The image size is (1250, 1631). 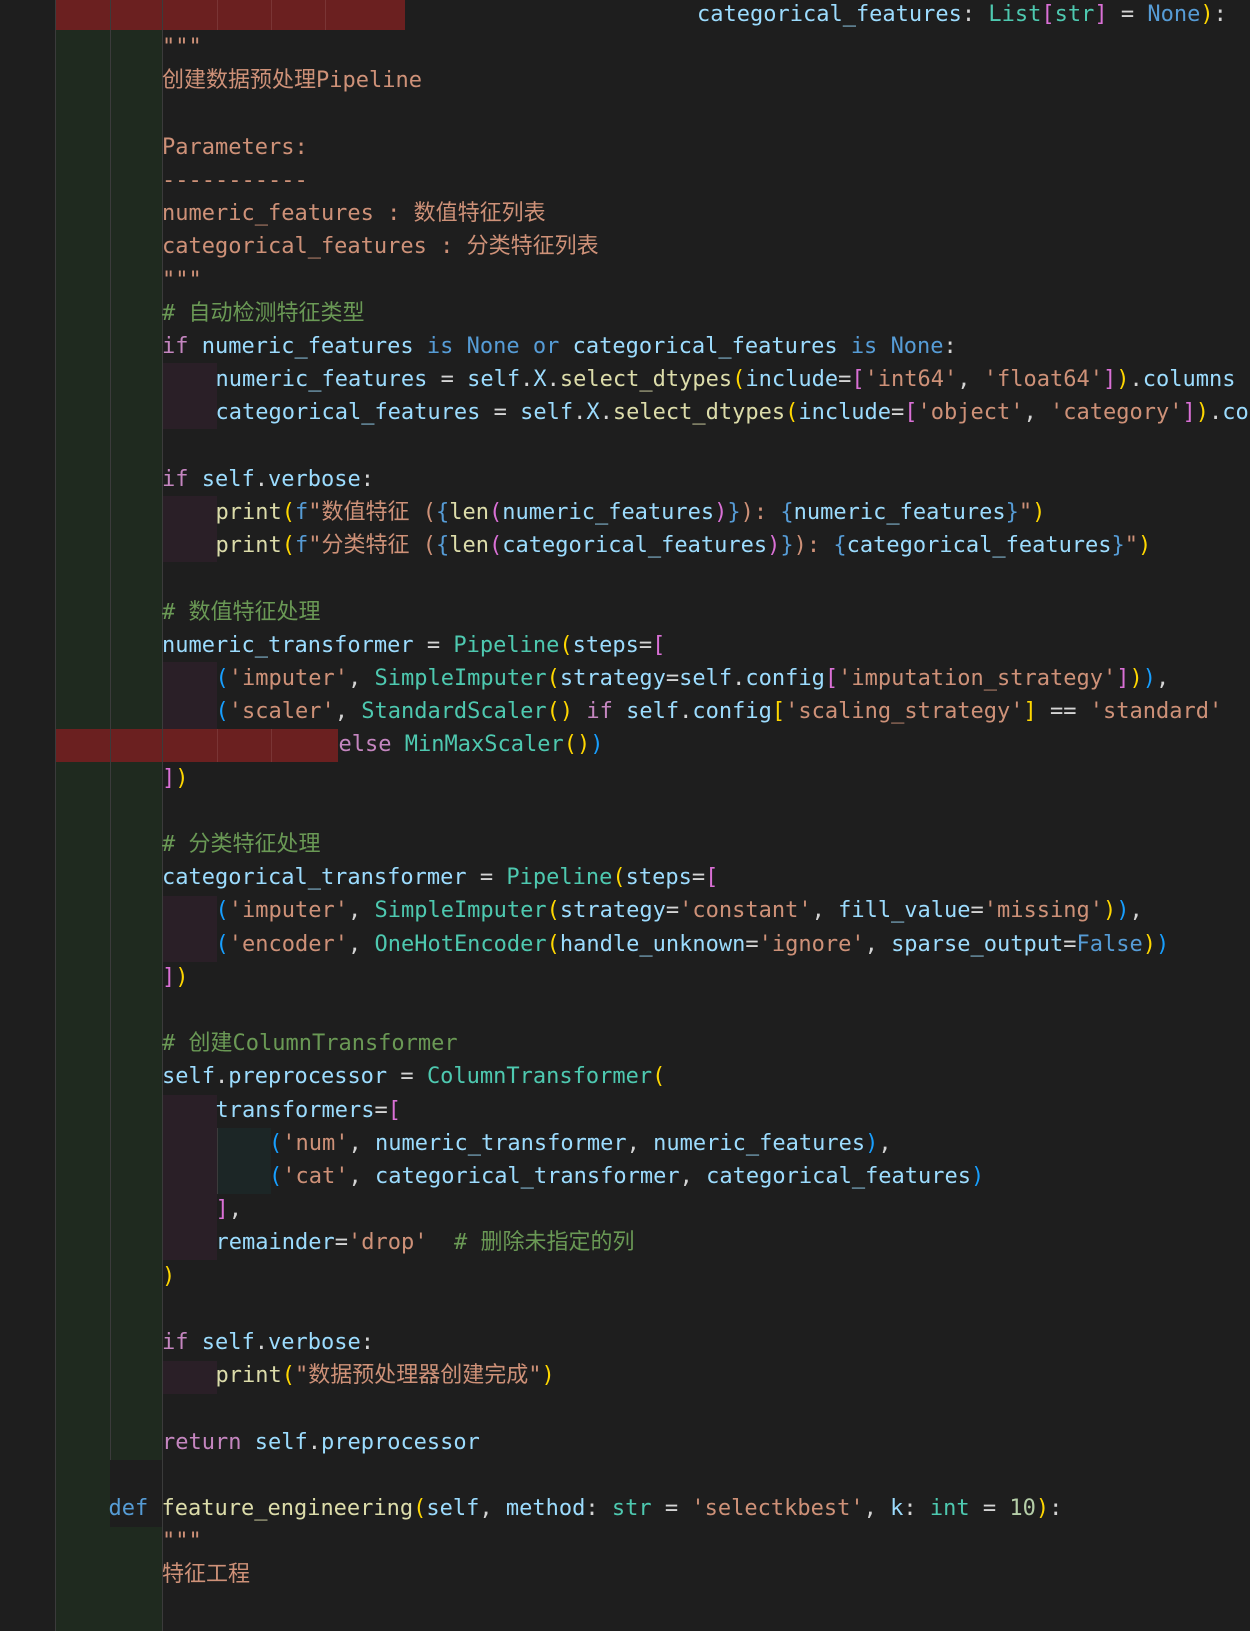 What do you see at coordinates (365, 745) in the screenshot?
I see `code-token: else` at bounding box center [365, 745].